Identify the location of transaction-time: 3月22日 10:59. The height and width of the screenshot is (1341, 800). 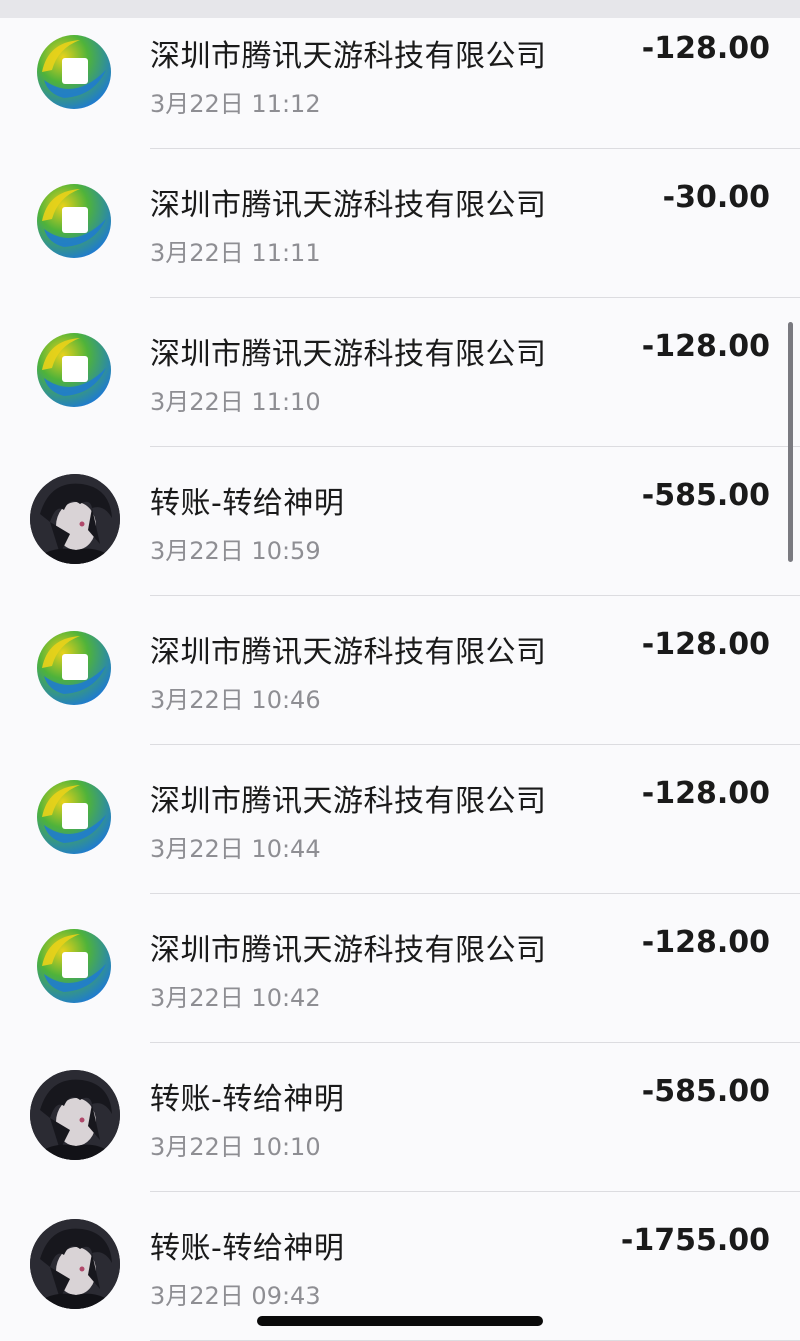
(235, 551).